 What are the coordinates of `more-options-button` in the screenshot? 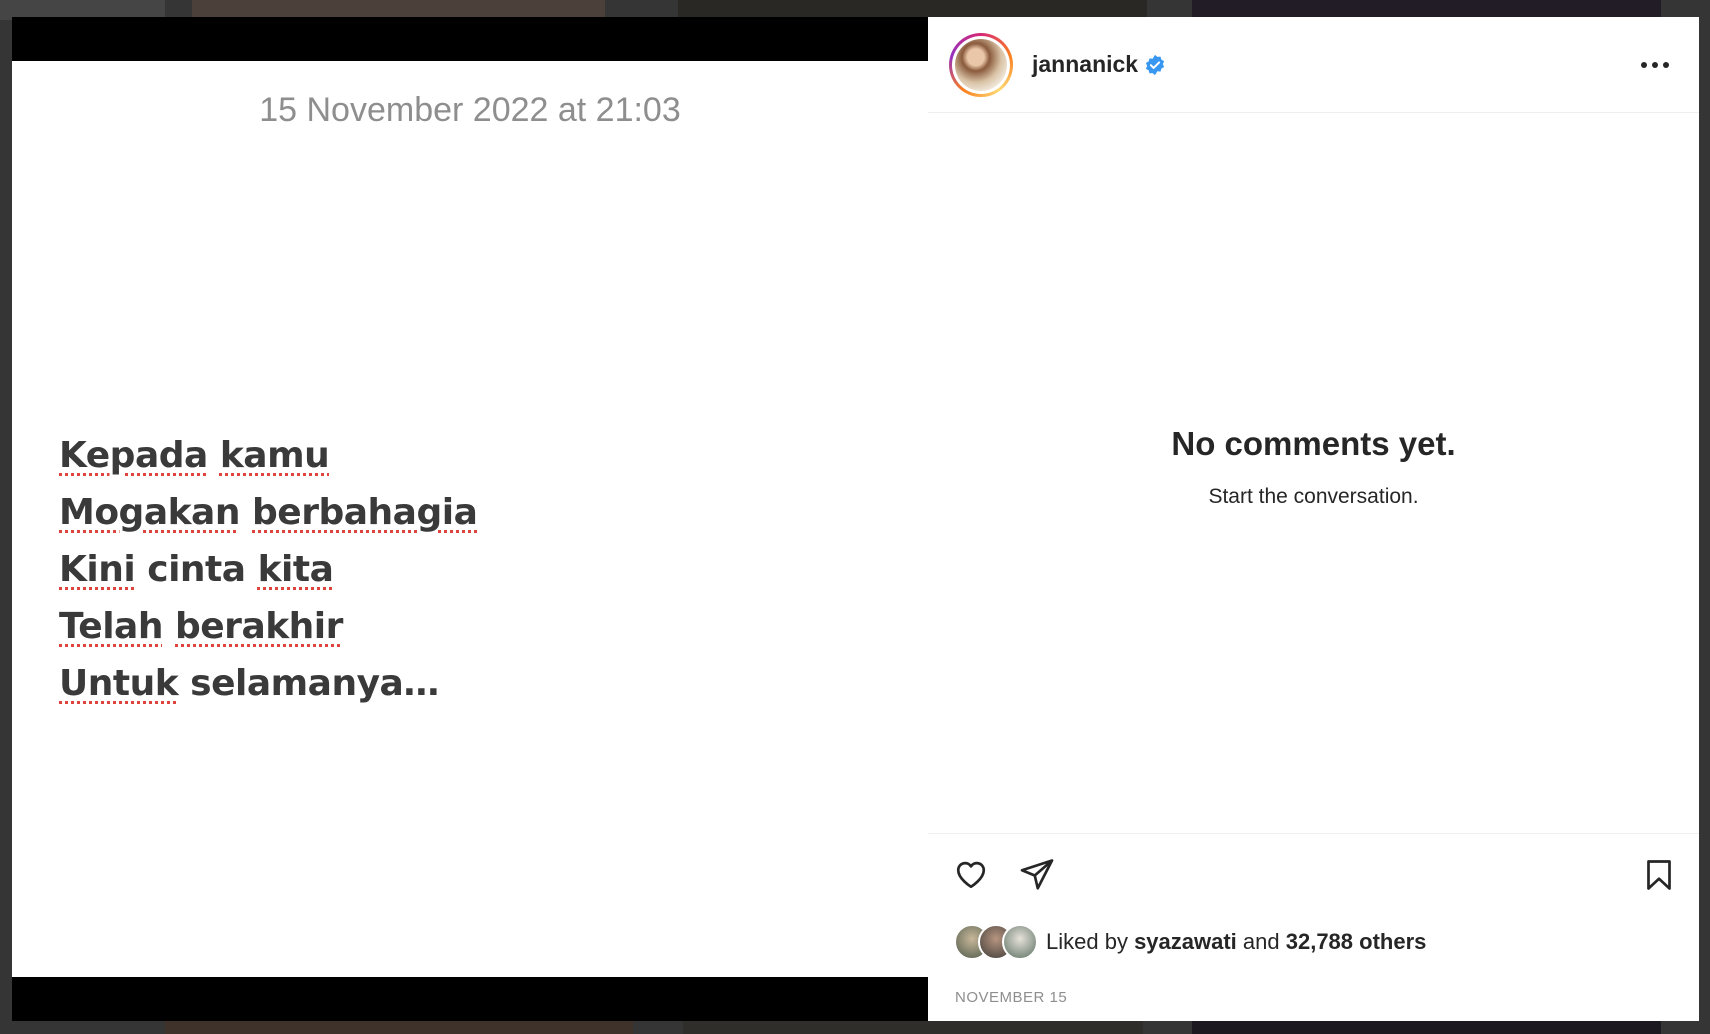 It's located at (1655, 65).